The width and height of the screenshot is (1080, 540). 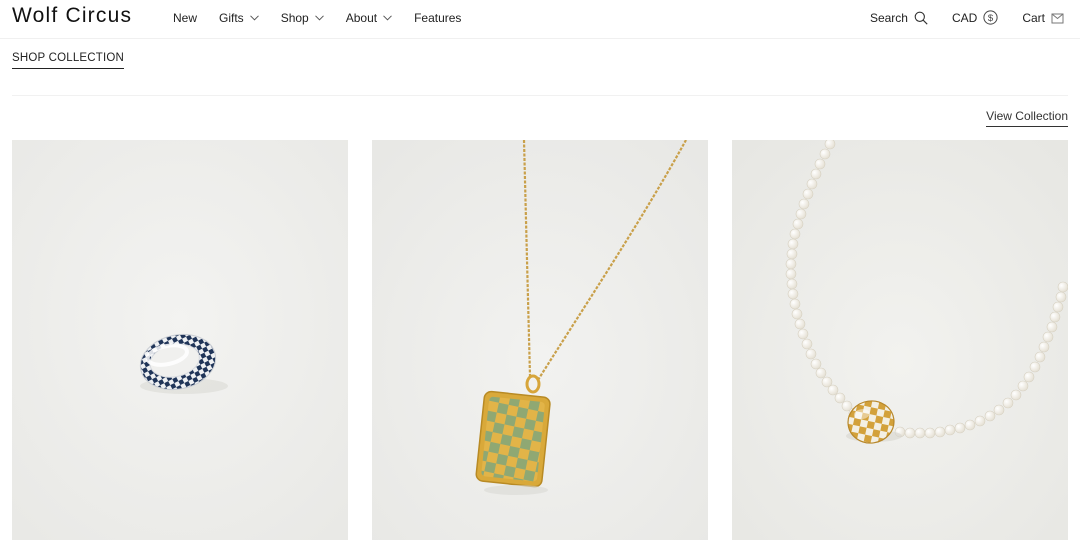 What do you see at coordinates (540, 95) in the screenshot?
I see `section-divider` at bounding box center [540, 95].